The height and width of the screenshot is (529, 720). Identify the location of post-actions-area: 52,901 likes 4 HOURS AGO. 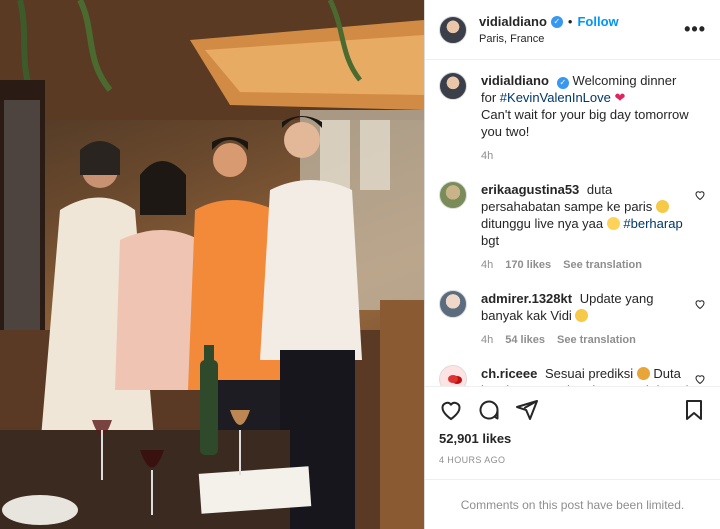
(572, 425).